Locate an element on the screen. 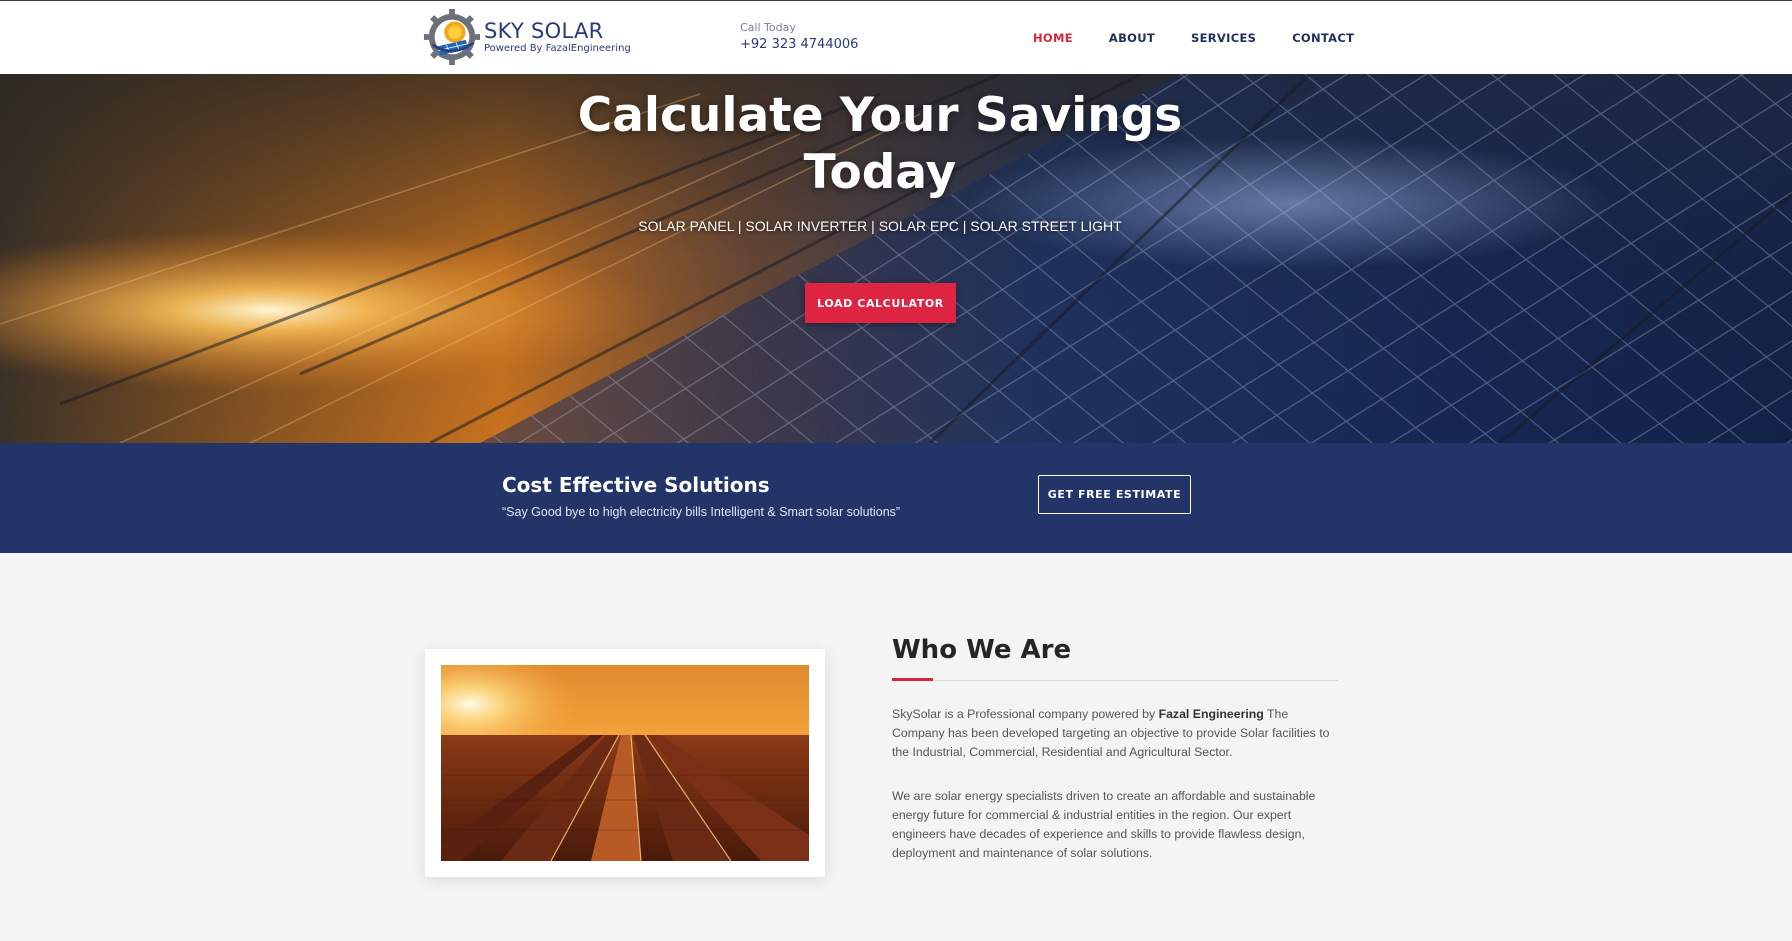 This screenshot has height=941, width=1792. logo-subtitle: Powered By FazalEngineering is located at coordinates (557, 48).